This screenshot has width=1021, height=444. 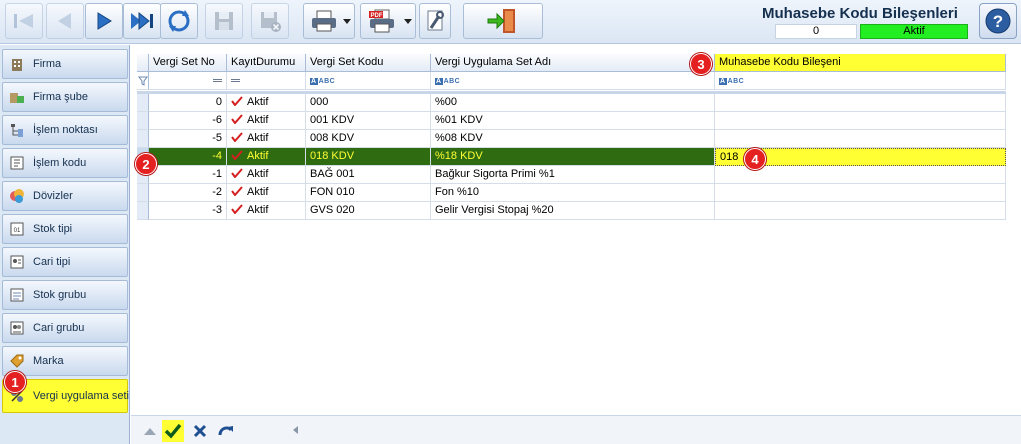 What do you see at coordinates (65, 328) in the screenshot?
I see `sidebar-item-cari-grubu: Cari grubu` at bounding box center [65, 328].